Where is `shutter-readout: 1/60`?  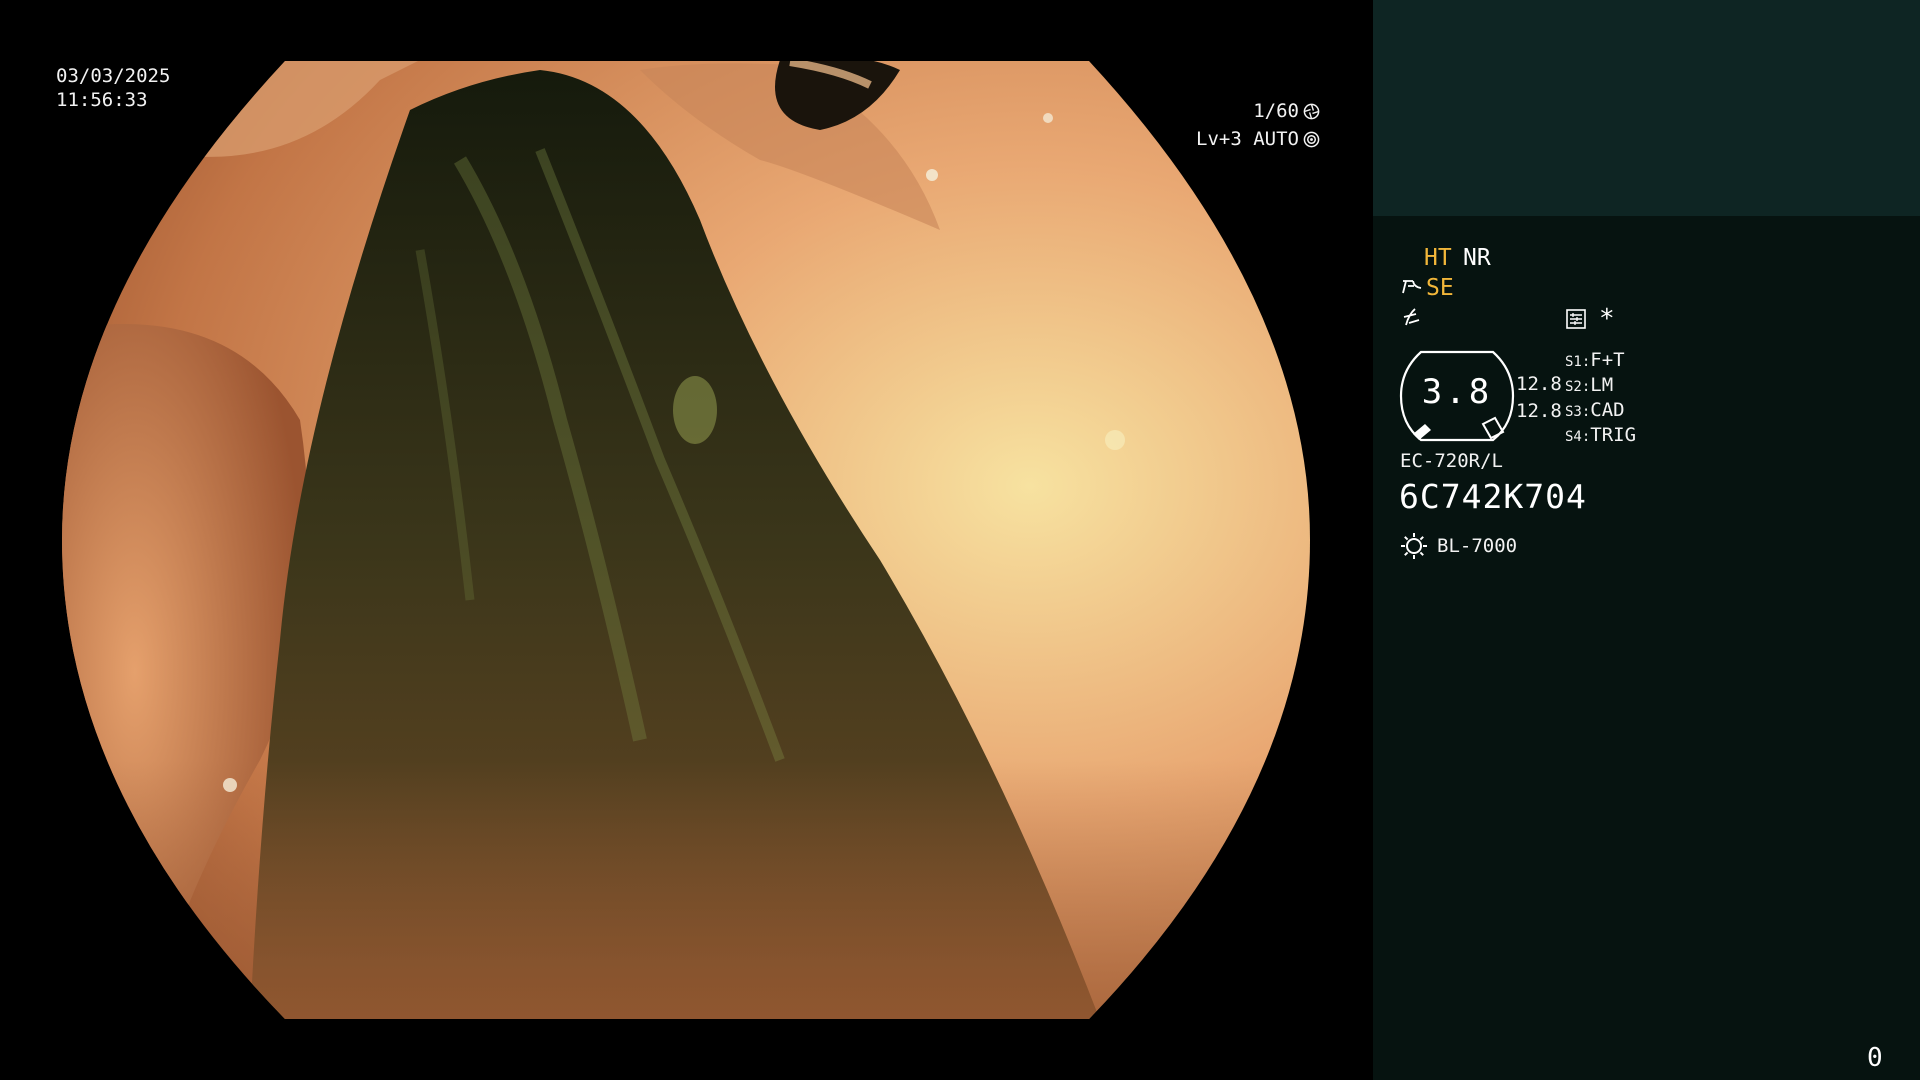
shutter-readout: 1/60 is located at coordinates (1276, 111).